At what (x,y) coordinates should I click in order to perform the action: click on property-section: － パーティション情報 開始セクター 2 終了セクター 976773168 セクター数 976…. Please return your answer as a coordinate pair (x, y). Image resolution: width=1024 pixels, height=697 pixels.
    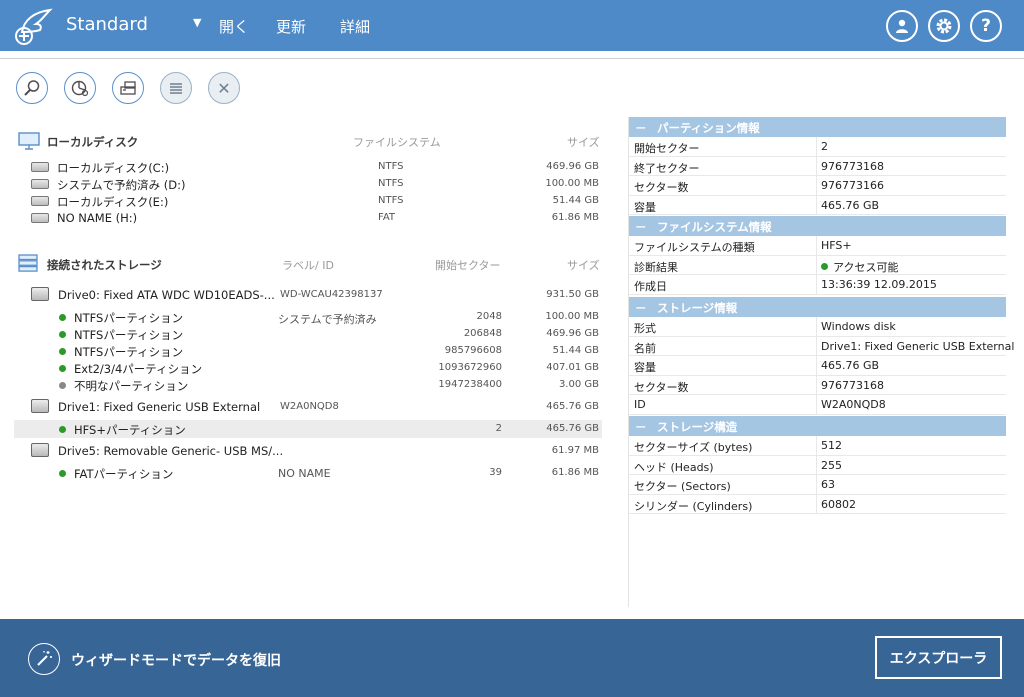
    Looking at the image, I should click on (817, 166).